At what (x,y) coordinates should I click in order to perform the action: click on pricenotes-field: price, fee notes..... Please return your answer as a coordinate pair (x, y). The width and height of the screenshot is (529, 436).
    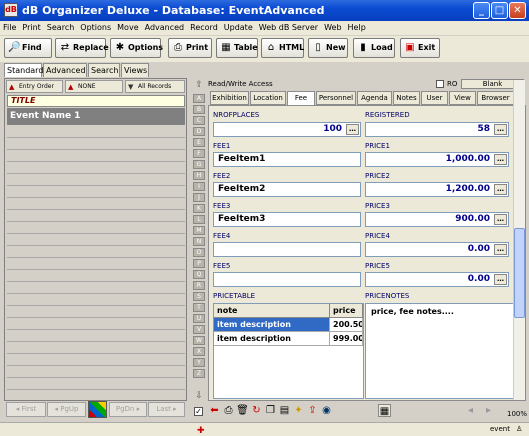
    Looking at the image, I should click on (444, 351).